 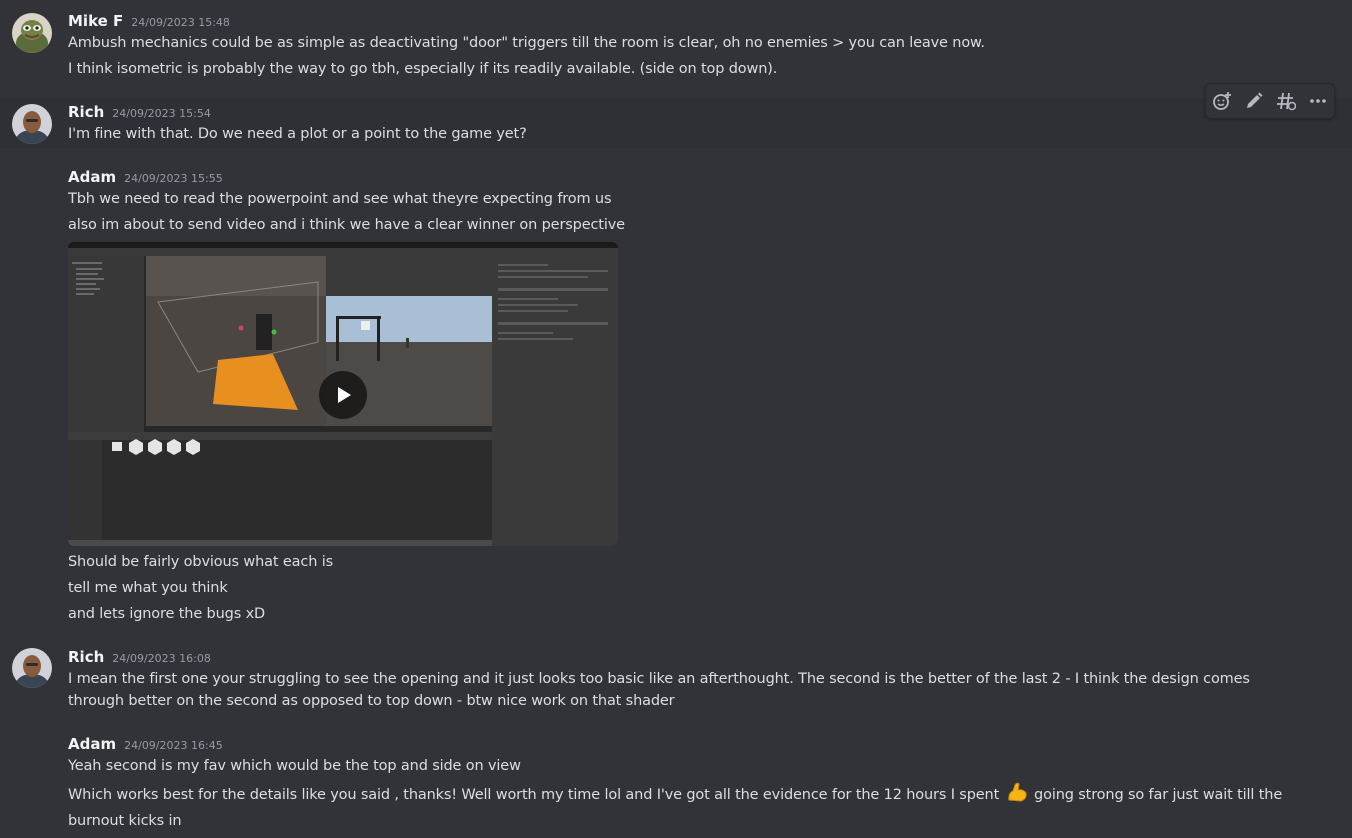 I want to click on edit-icon, so click(x=1254, y=101).